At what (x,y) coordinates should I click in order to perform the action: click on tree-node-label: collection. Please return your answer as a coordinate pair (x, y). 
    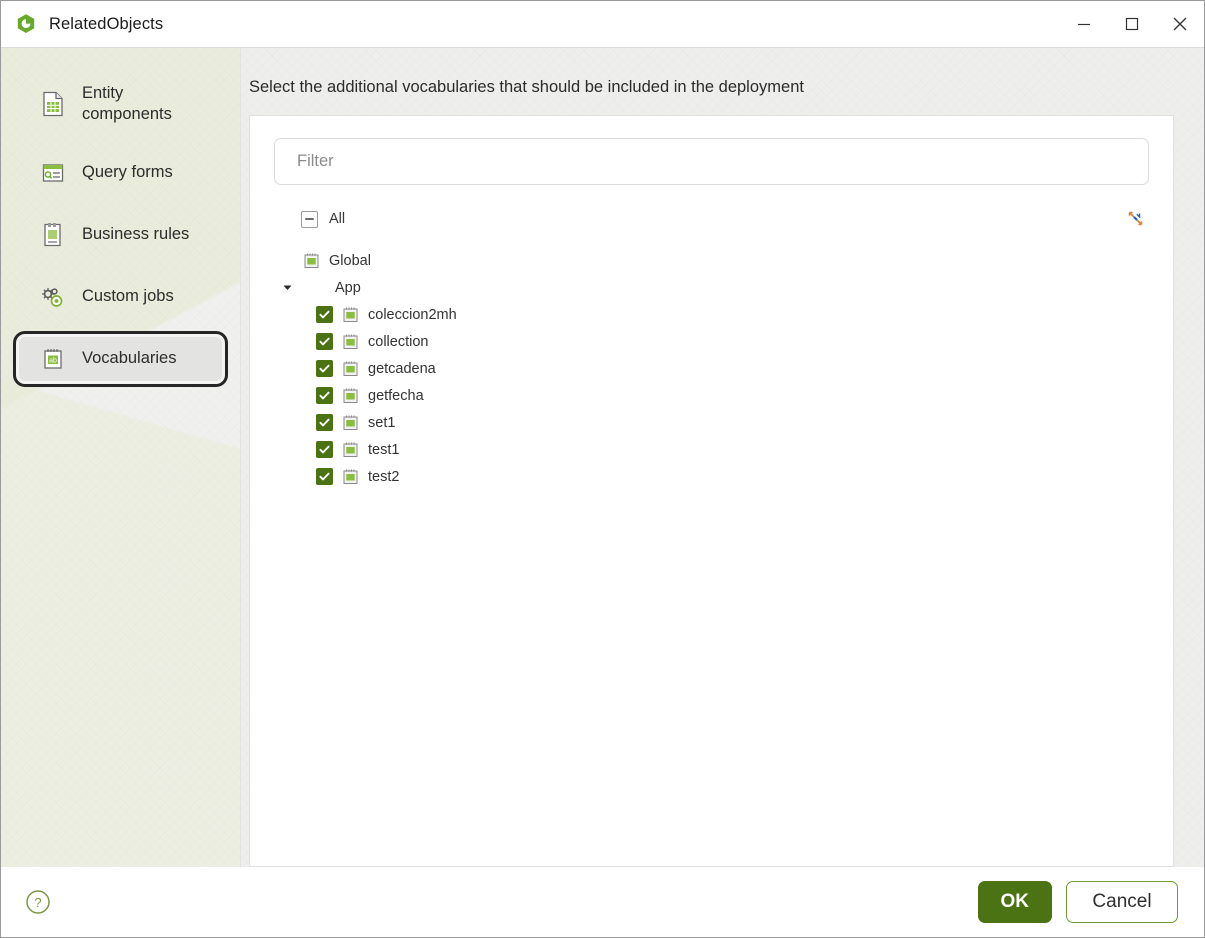
    Looking at the image, I should click on (398, 341).